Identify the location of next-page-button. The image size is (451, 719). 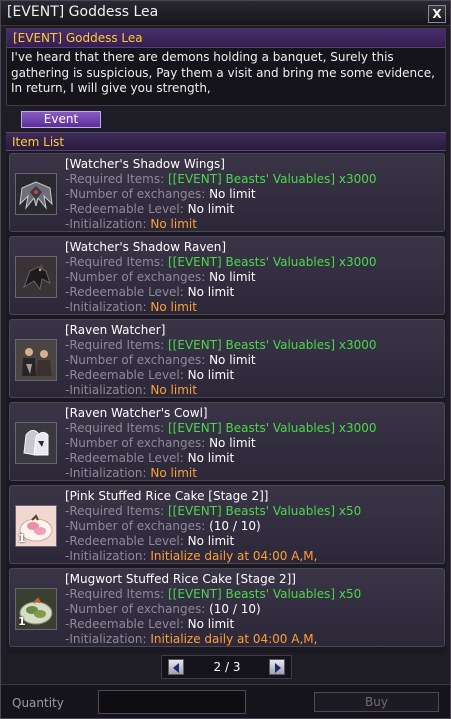
(277, 667).